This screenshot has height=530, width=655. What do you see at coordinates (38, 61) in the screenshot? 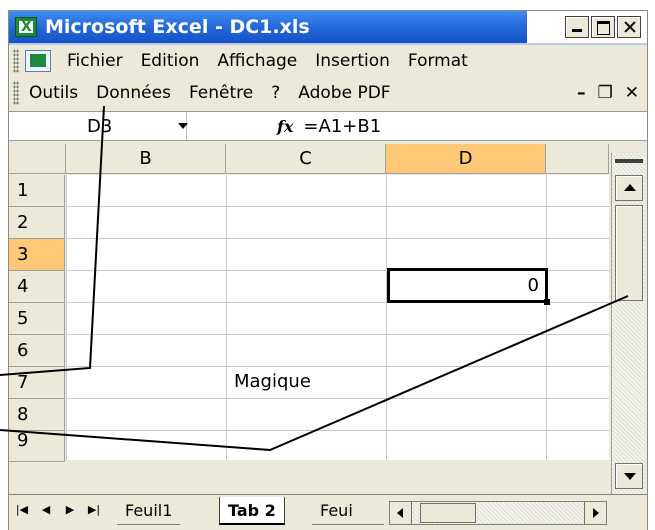
I see `worksheet-icon` at bounding box center [38, 61].